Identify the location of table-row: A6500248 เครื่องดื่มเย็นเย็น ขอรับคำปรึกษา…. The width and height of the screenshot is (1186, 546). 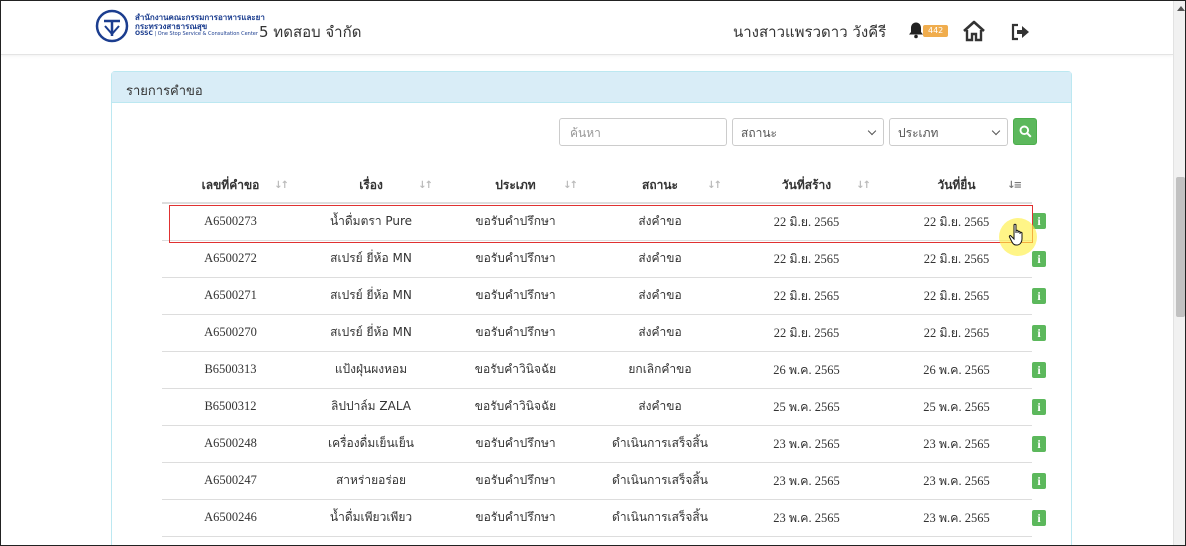
(604, 444).